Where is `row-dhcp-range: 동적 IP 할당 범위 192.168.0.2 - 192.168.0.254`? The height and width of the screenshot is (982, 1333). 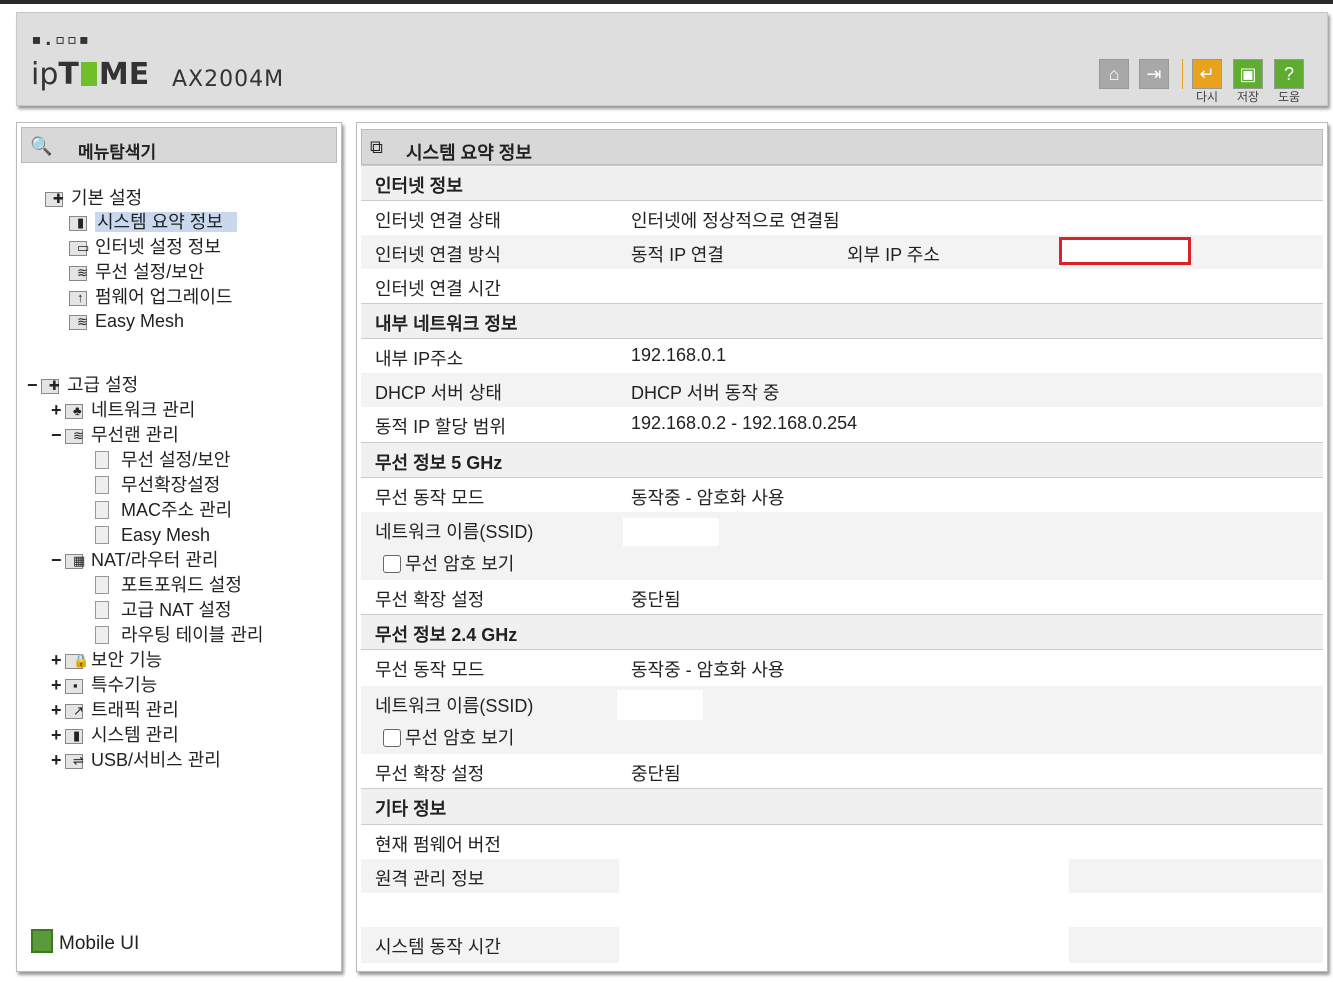 row-dhcp-range: 동적 IP 할당 범위 192.168.0.2 - 192.168.0.254 is located at coordinates (842, 424).